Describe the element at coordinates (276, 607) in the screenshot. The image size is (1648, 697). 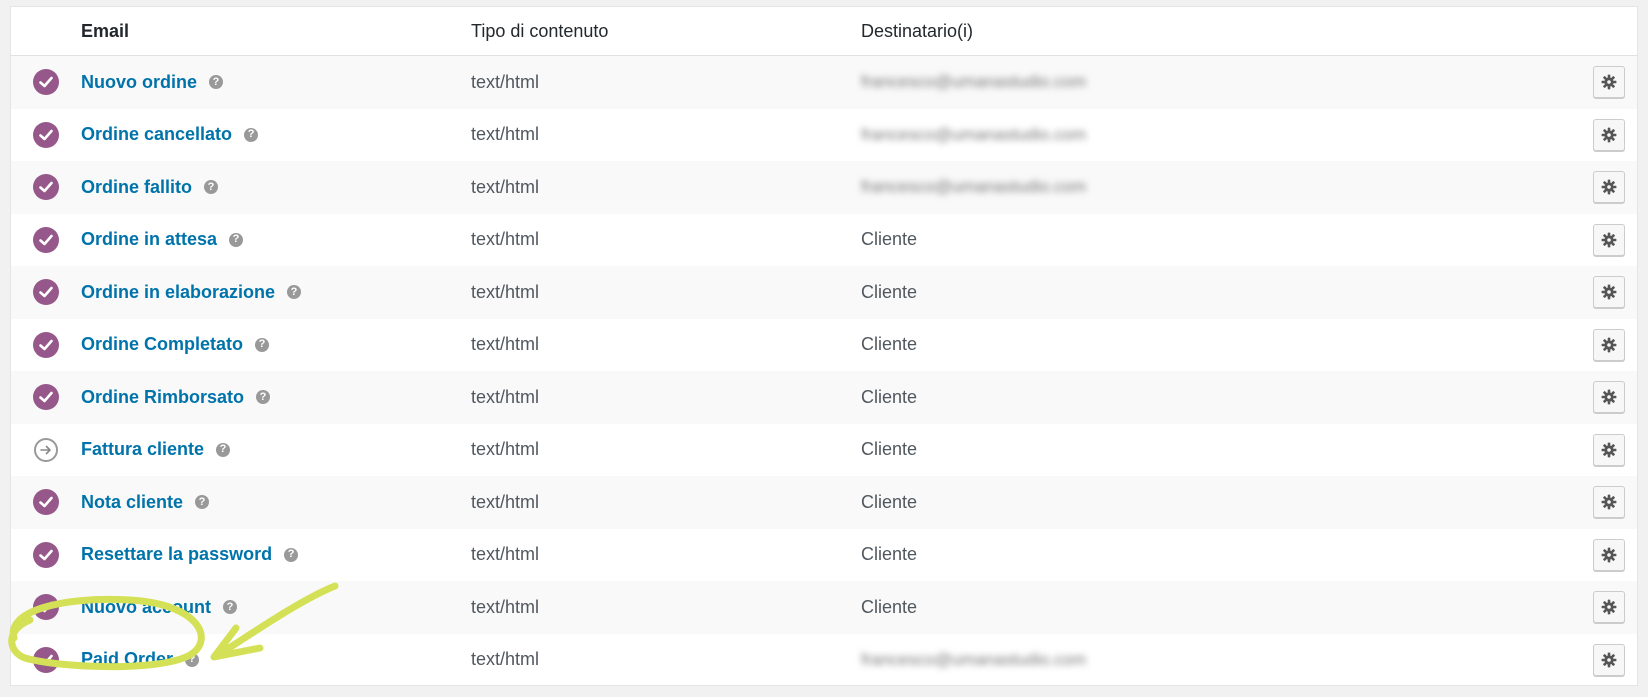
I see `email-name-cell: Nuovo account?` at that location.